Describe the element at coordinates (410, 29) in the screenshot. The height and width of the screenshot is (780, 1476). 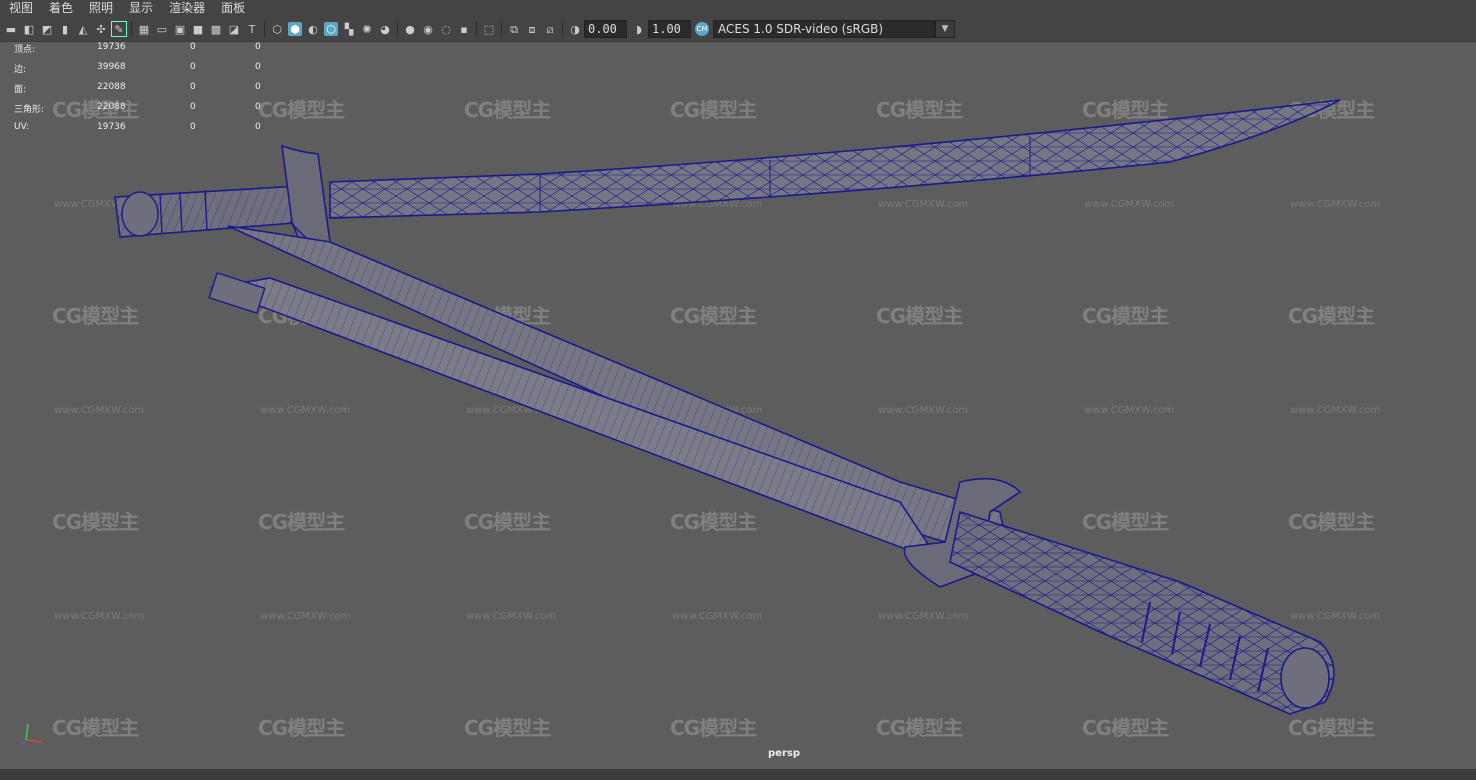
I see `screen-space-ao-icon: ●` at that location.